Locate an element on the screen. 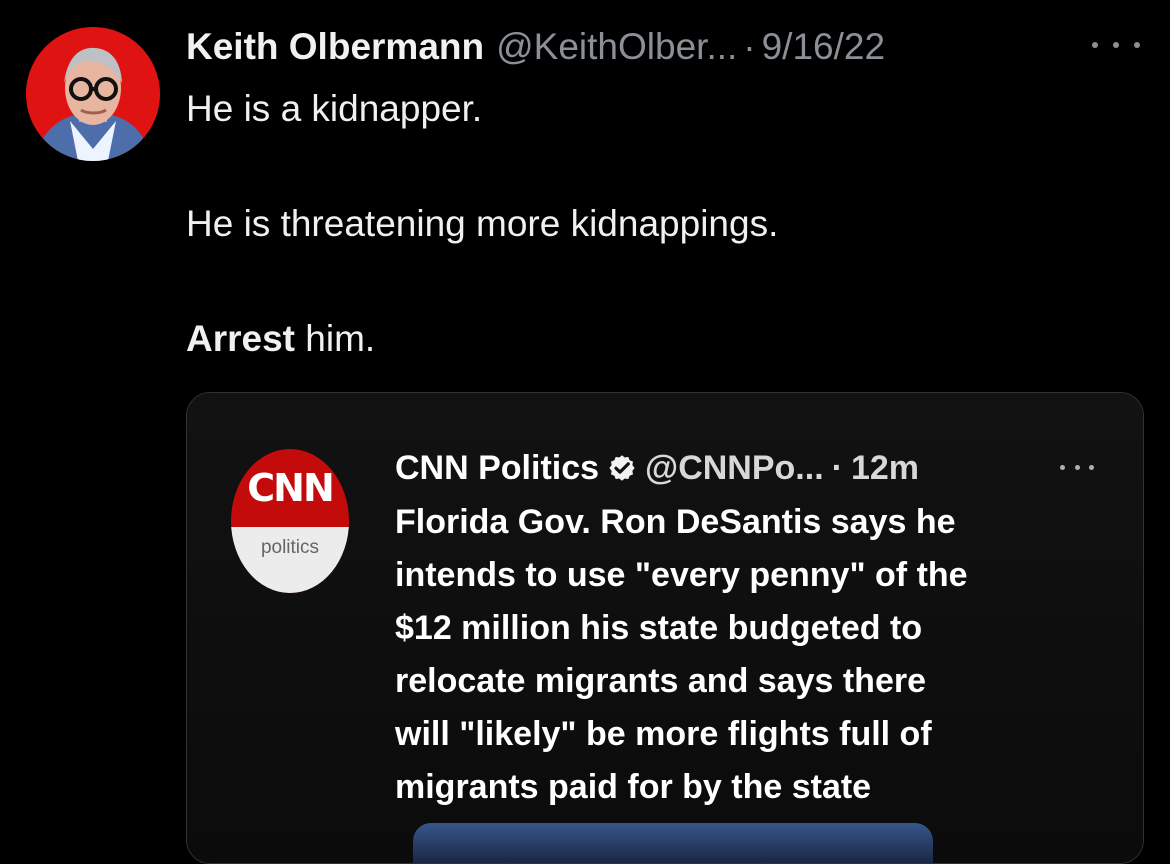 Image resolution: width=1170 pixels, height=864 pixels. cnn-politics-logo: CNN politics is located at coordinates (290, 521).